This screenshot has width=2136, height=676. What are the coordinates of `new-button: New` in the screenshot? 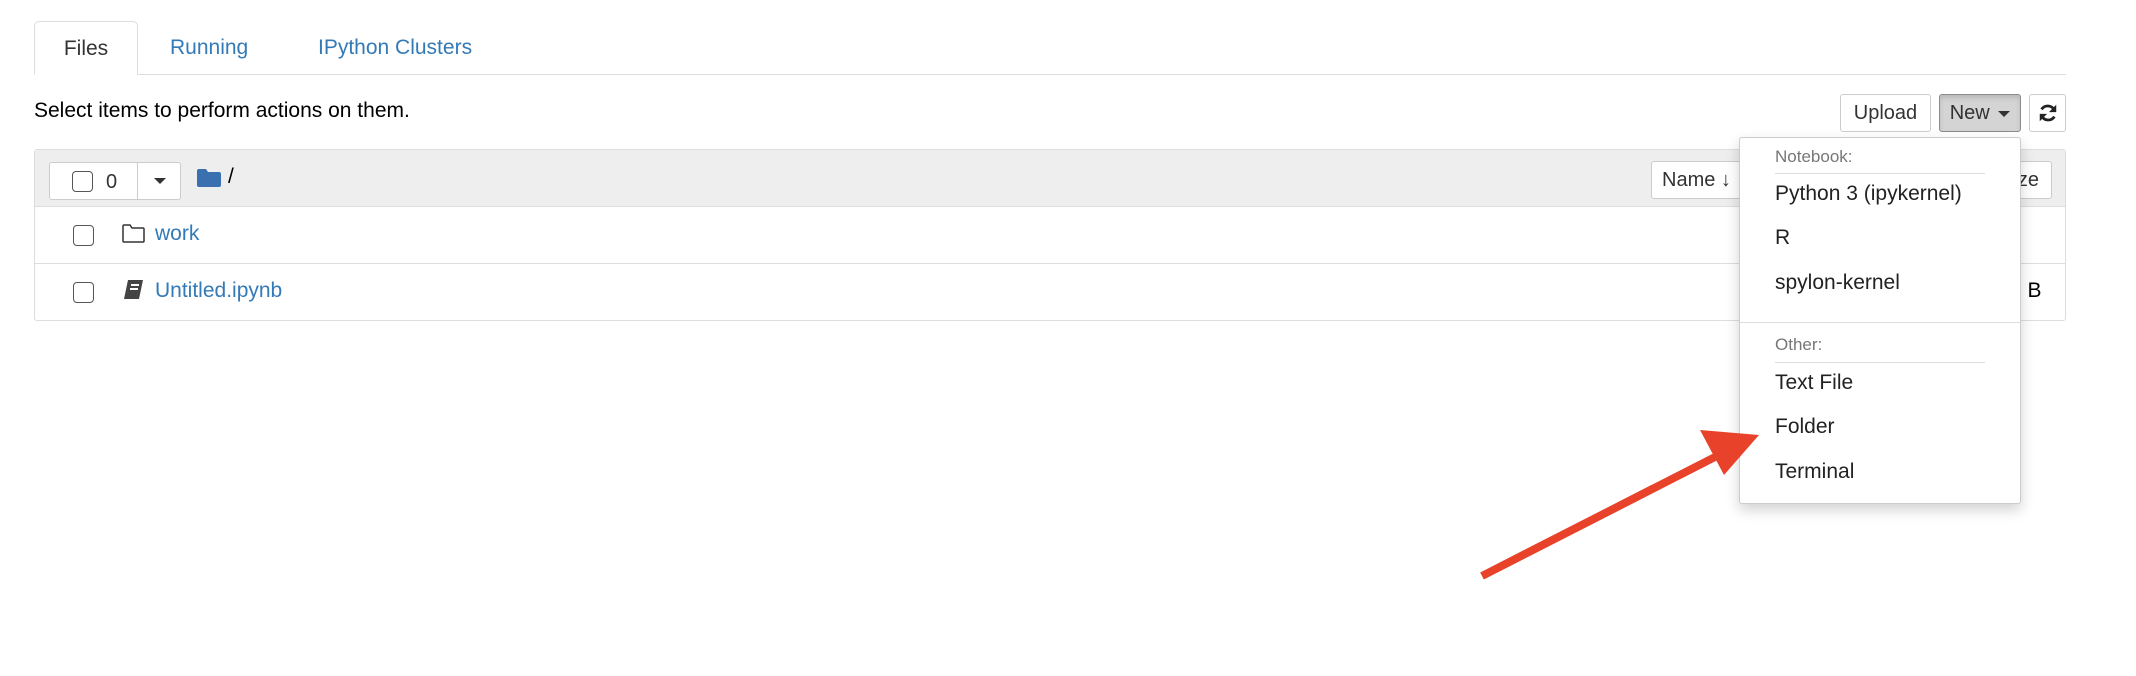 It's located at (1980, 113).